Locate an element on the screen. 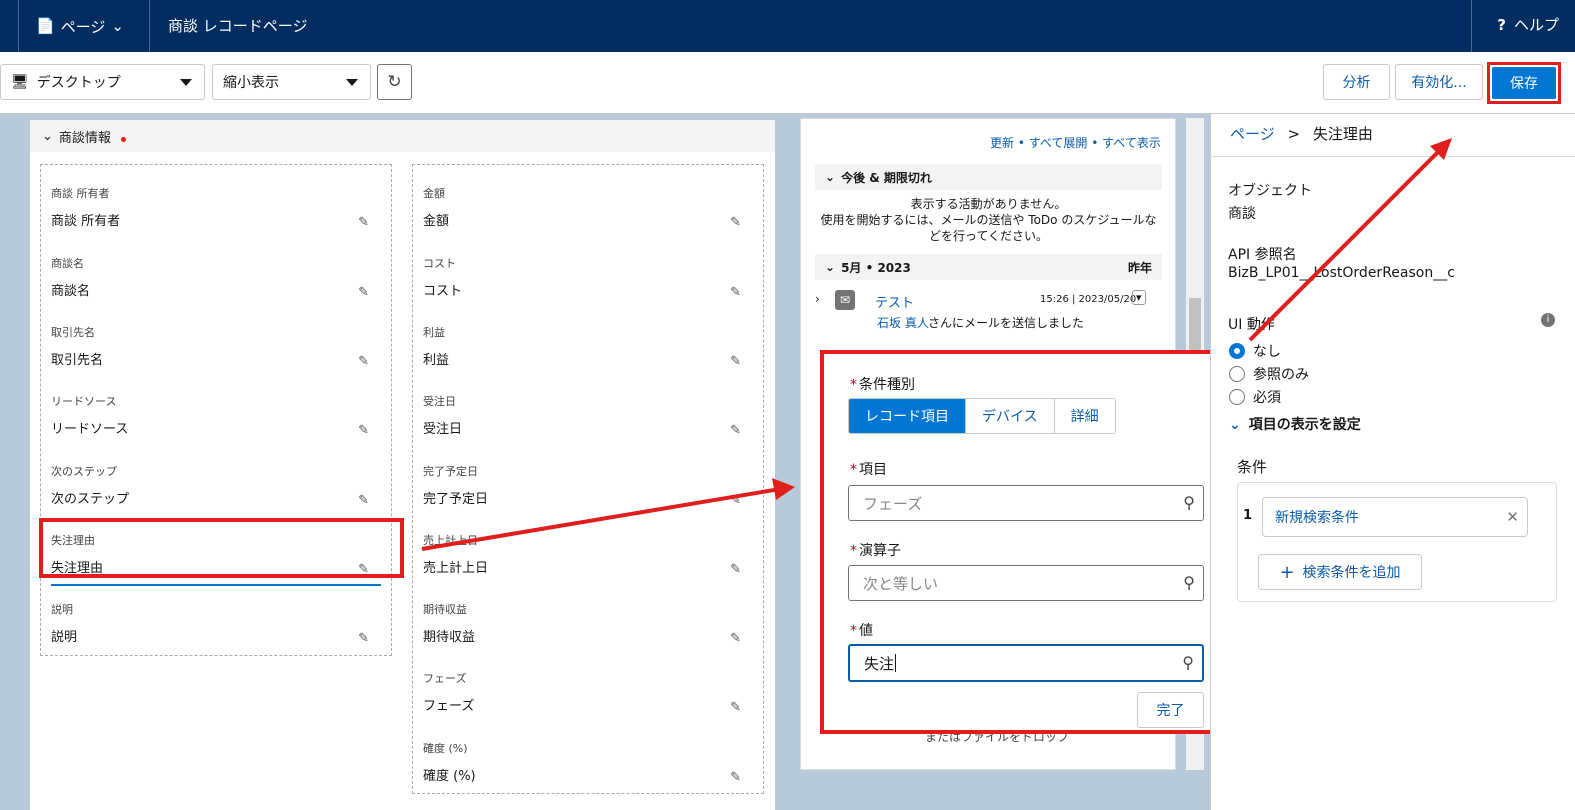 The width and height of the screenshot is (1575, 810). help-icon: ? is located at coordinates (1501, 24).